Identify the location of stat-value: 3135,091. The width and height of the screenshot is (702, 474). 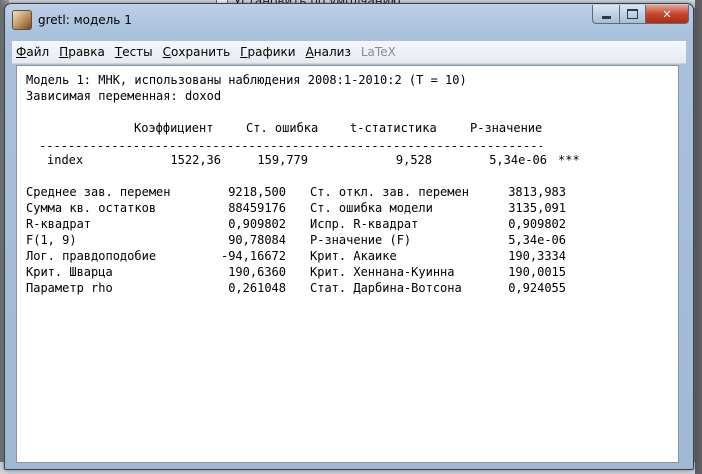
(537, 208).